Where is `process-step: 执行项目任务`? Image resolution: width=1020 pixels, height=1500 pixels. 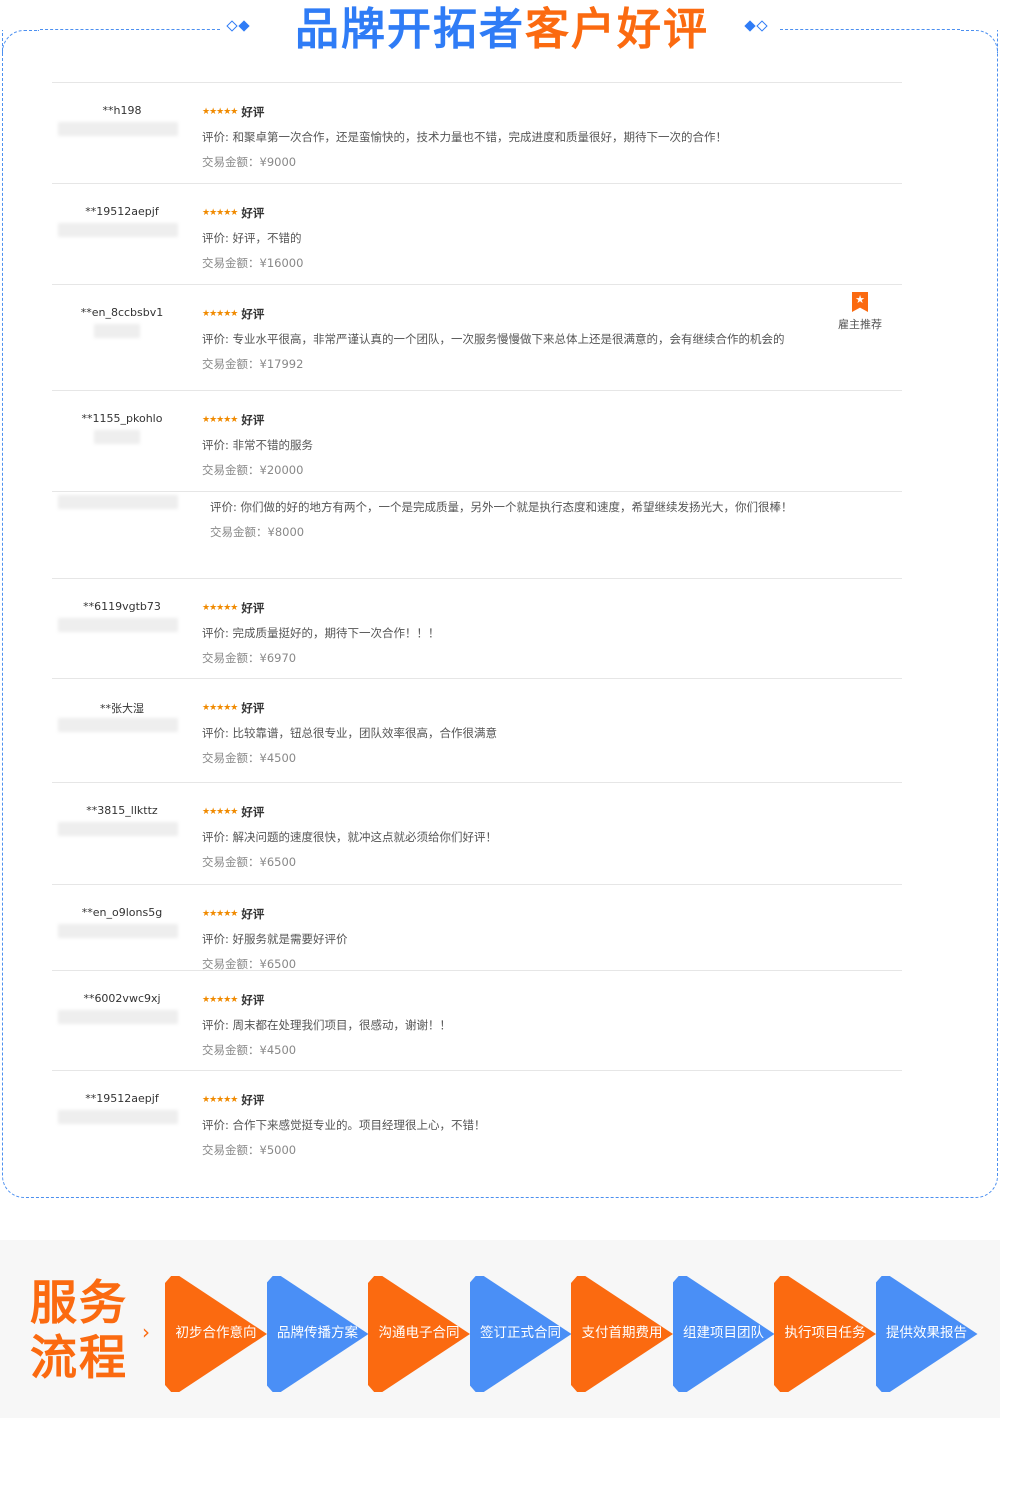 process-step: 执行项目任务 is located at coordinates (825, 1334).